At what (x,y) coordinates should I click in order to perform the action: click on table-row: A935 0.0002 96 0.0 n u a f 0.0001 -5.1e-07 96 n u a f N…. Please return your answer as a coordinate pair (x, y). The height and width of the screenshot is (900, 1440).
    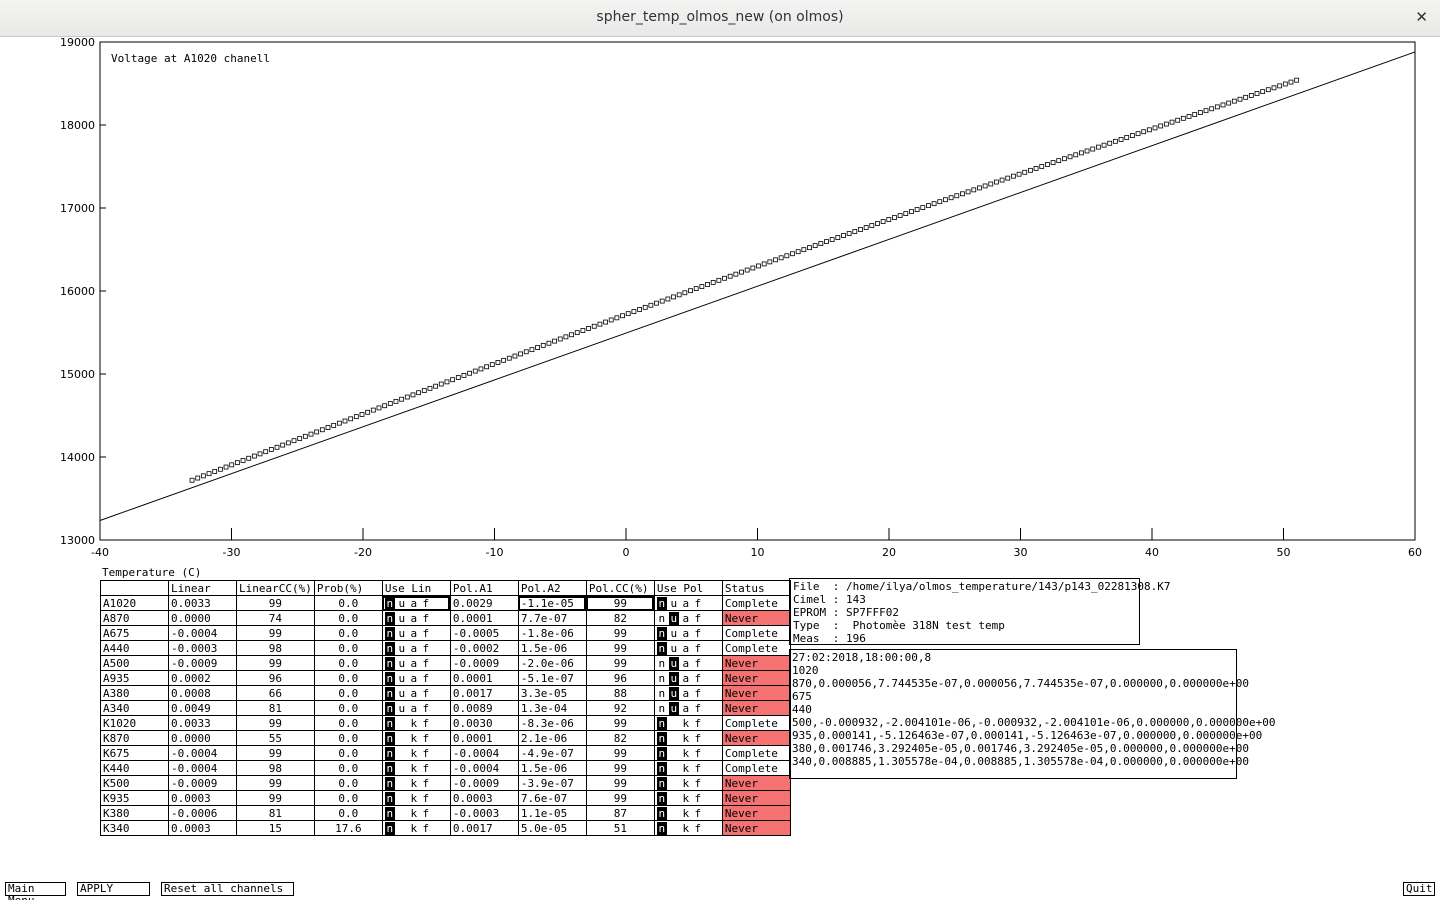
    Looking at the image, I should click on (445, 678).